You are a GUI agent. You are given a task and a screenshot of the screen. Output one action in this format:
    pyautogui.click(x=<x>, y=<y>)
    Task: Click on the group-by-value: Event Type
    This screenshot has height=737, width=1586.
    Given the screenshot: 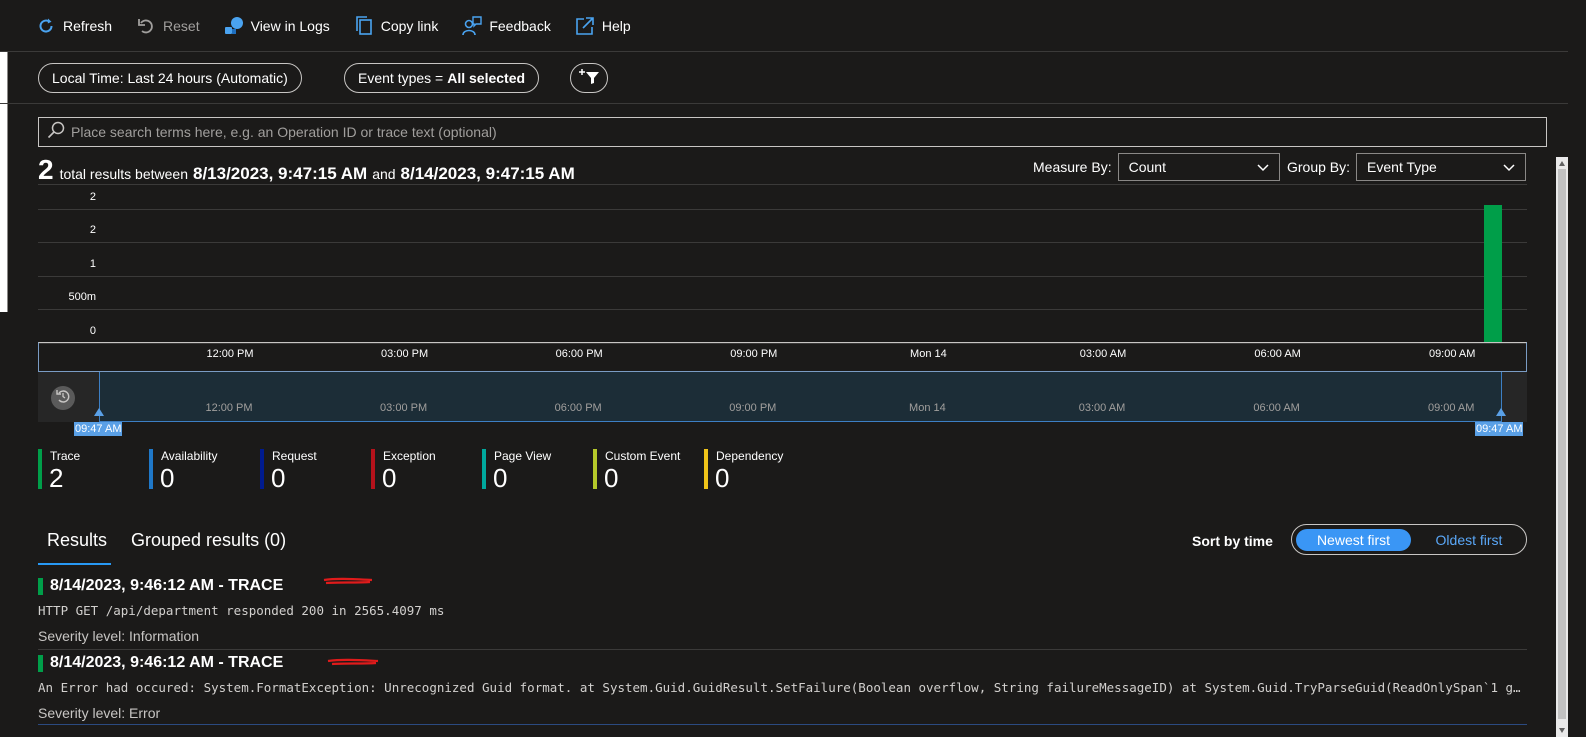 What is the action you would take?
    pyautogui.click(x=1402, y=167)
    